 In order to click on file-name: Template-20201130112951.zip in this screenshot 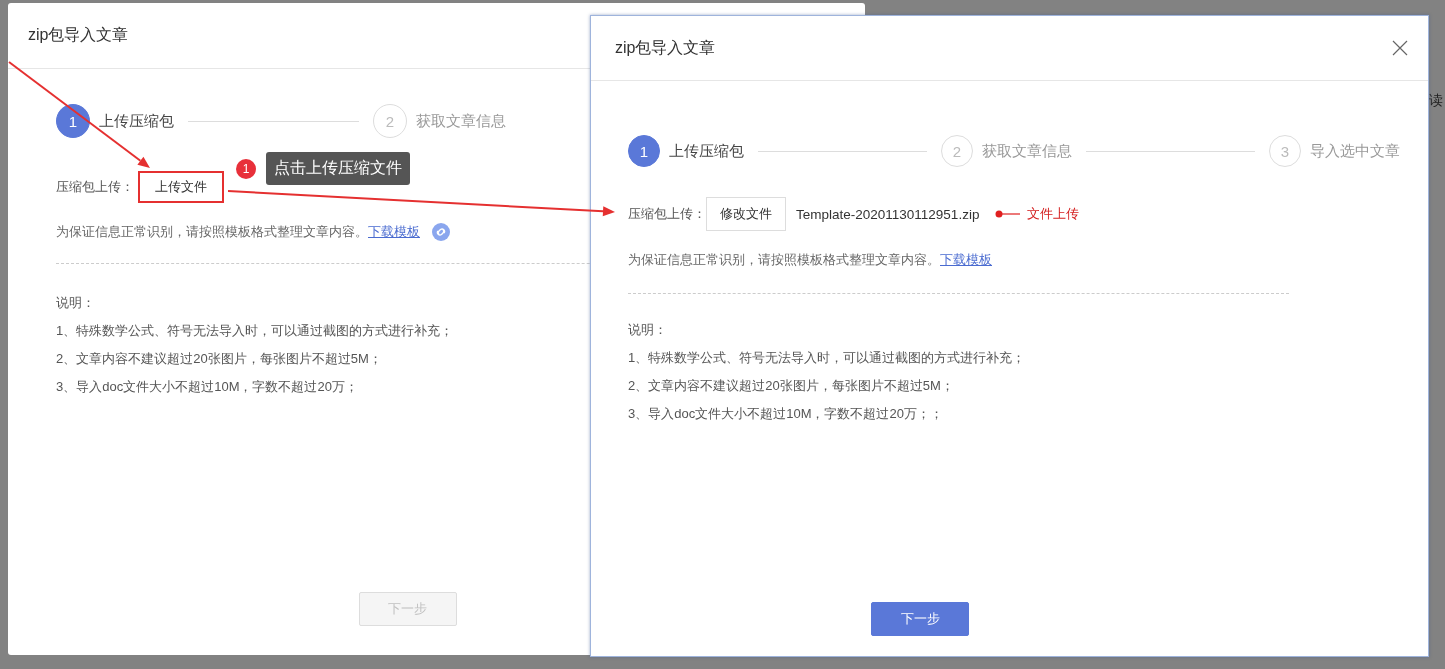, I will do `click(888, 214)`.